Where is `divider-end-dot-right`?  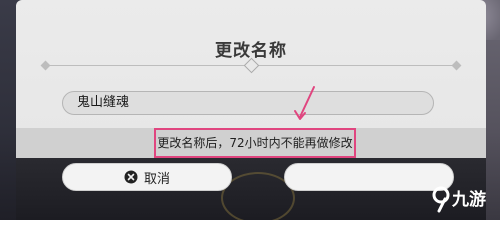
divider-end-dot-right is located at coordinates (456, 65).